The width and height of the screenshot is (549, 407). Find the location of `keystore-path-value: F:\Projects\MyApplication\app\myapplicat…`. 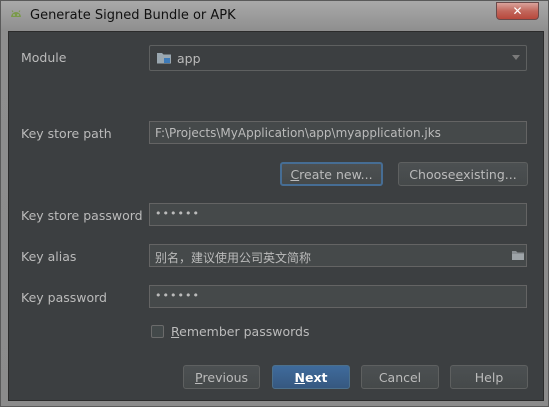

keystore-path-value: F:\Projects\MyApplication\app\myapplicat… is located at coordinates (298, 133).